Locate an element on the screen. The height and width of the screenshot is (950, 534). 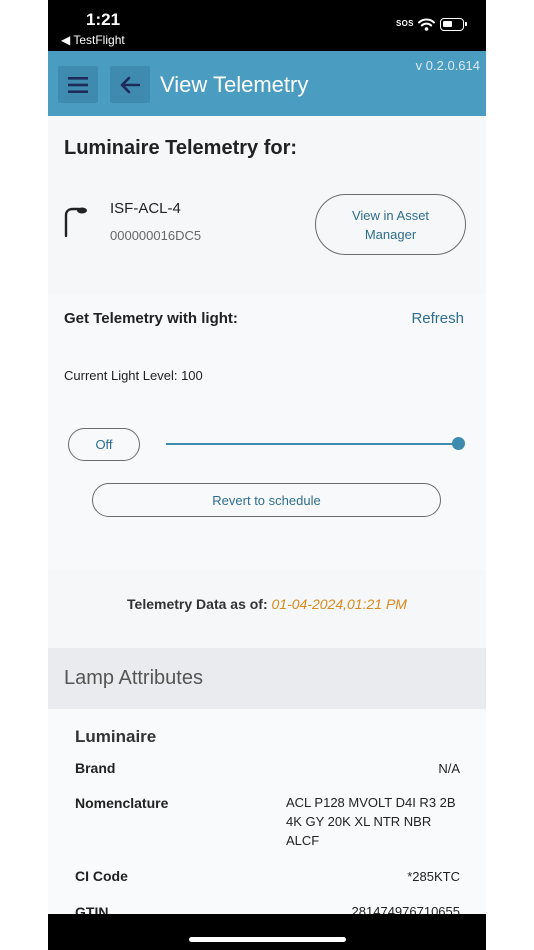
attr-label-brand: Brand is located at coordinates (95, 768).